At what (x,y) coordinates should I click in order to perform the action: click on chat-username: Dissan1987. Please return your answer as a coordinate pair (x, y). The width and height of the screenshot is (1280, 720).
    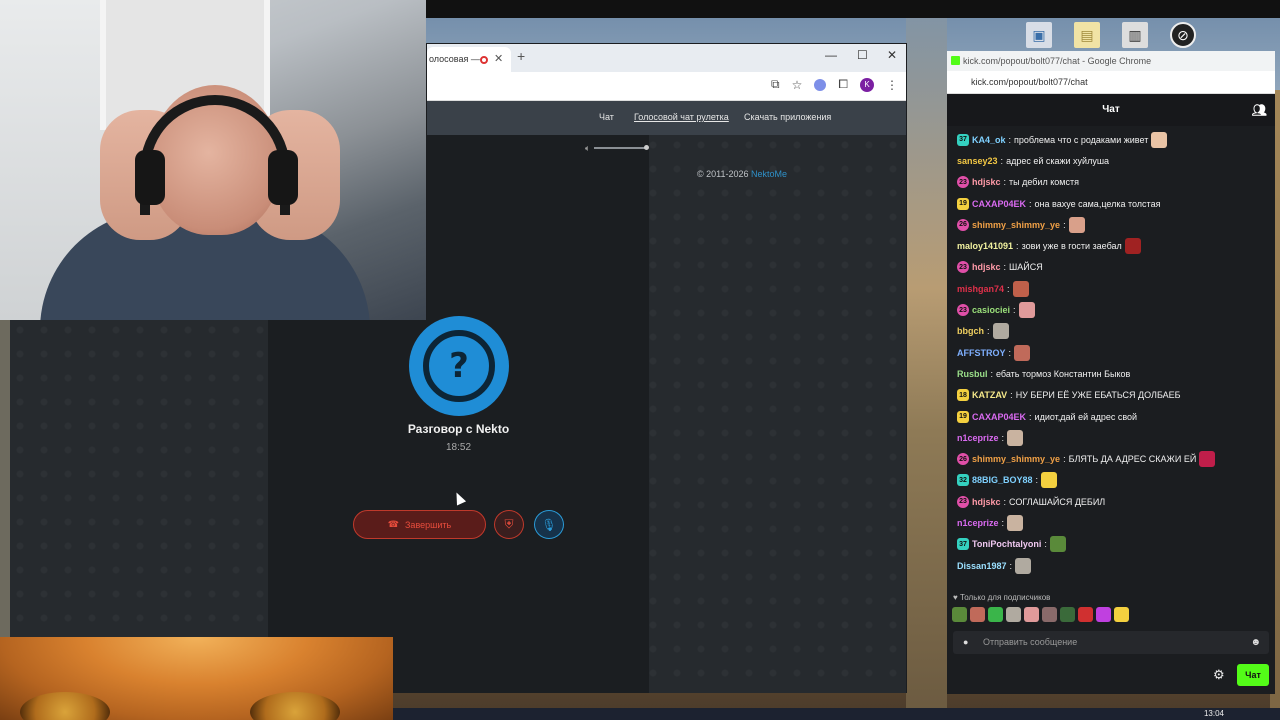
    Looking at the image, I should click on (982, 566).